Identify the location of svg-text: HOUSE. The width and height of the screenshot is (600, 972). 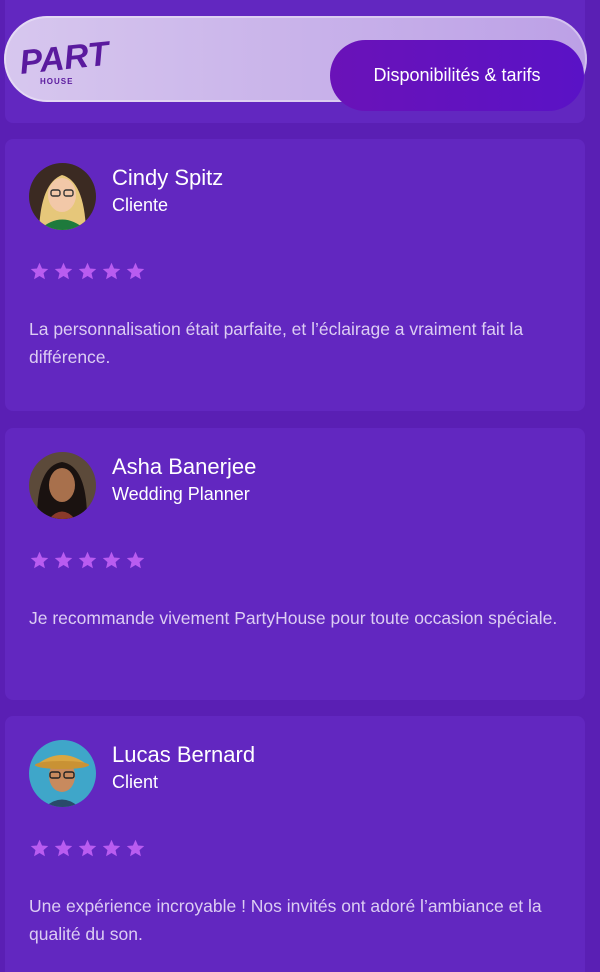
(56, 81).